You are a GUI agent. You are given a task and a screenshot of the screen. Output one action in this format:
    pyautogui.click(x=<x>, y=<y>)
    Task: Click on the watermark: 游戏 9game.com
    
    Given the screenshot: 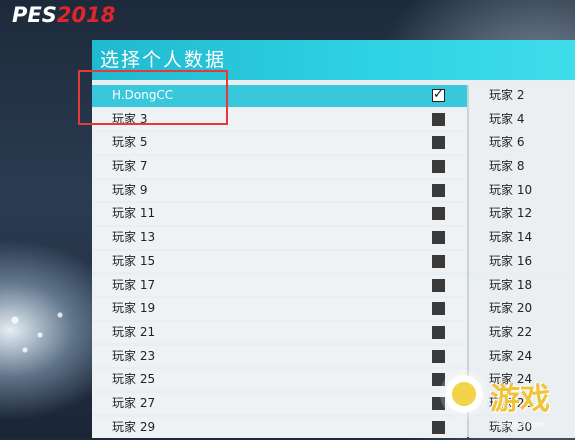 What is the action you would take?
    pyautogui.click(x=503, y=403)
    